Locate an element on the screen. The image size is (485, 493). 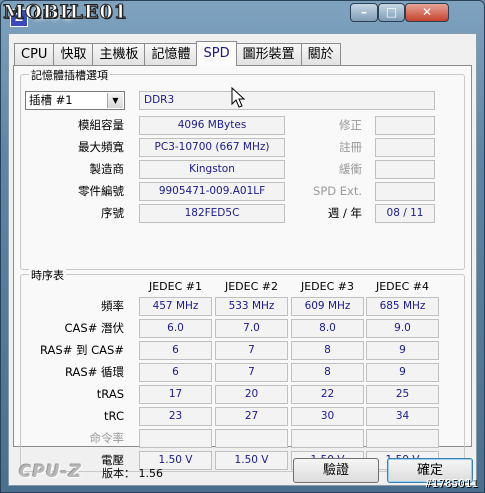
slot-row-value: 182FED5C is located at coordinates (212, 213).